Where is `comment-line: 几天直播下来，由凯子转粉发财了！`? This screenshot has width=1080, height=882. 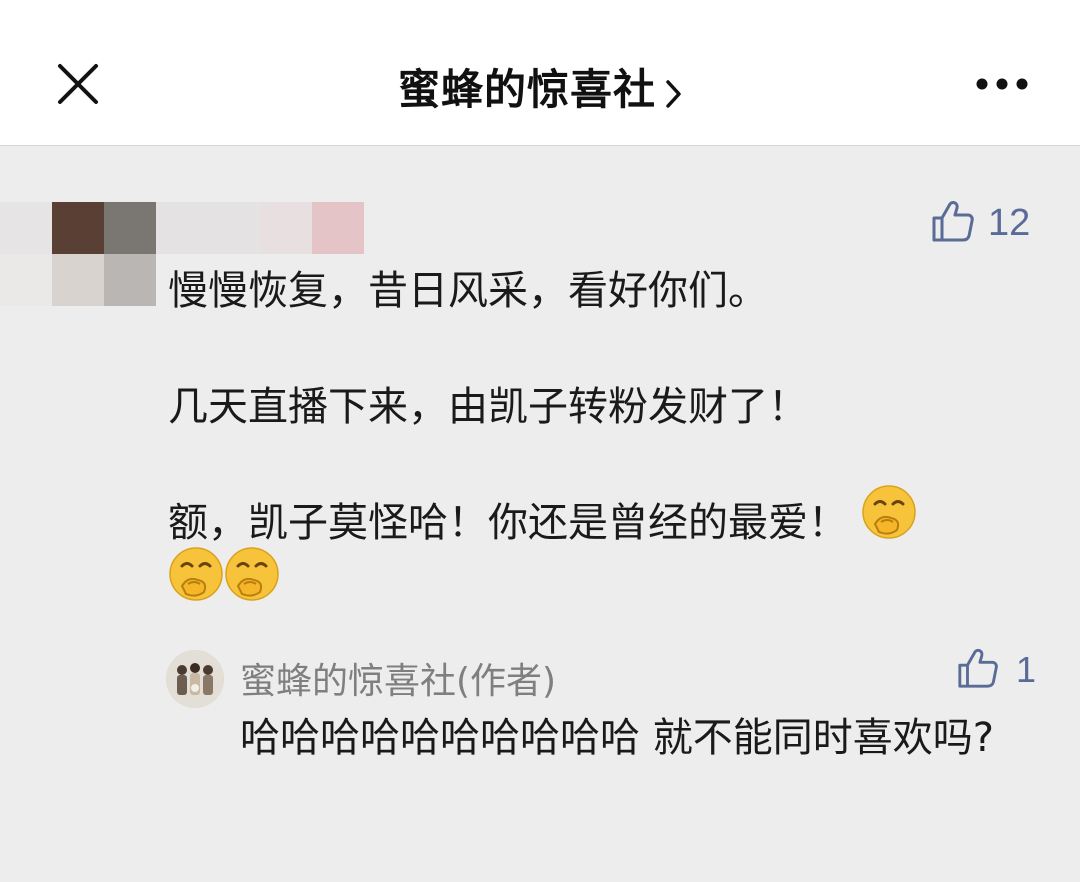 comment-line: 几天直播下来，由凯子转粉发财了！ is located at coordinates (488, 407).